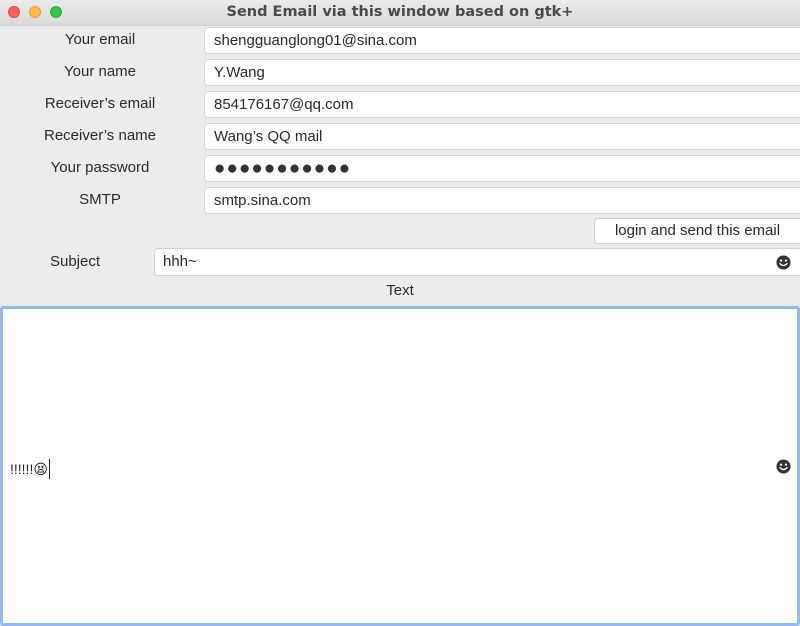  Describe the element at coordinates (502, 168) in the screenshot. I see `password-field: ●●●●●●●●●●●` at that location.